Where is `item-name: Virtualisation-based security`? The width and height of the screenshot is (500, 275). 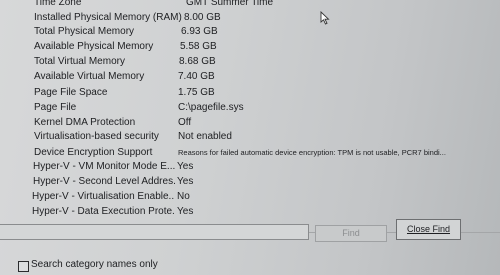
item-name: Virtualisation-based security is located at coordinates (96, 136).